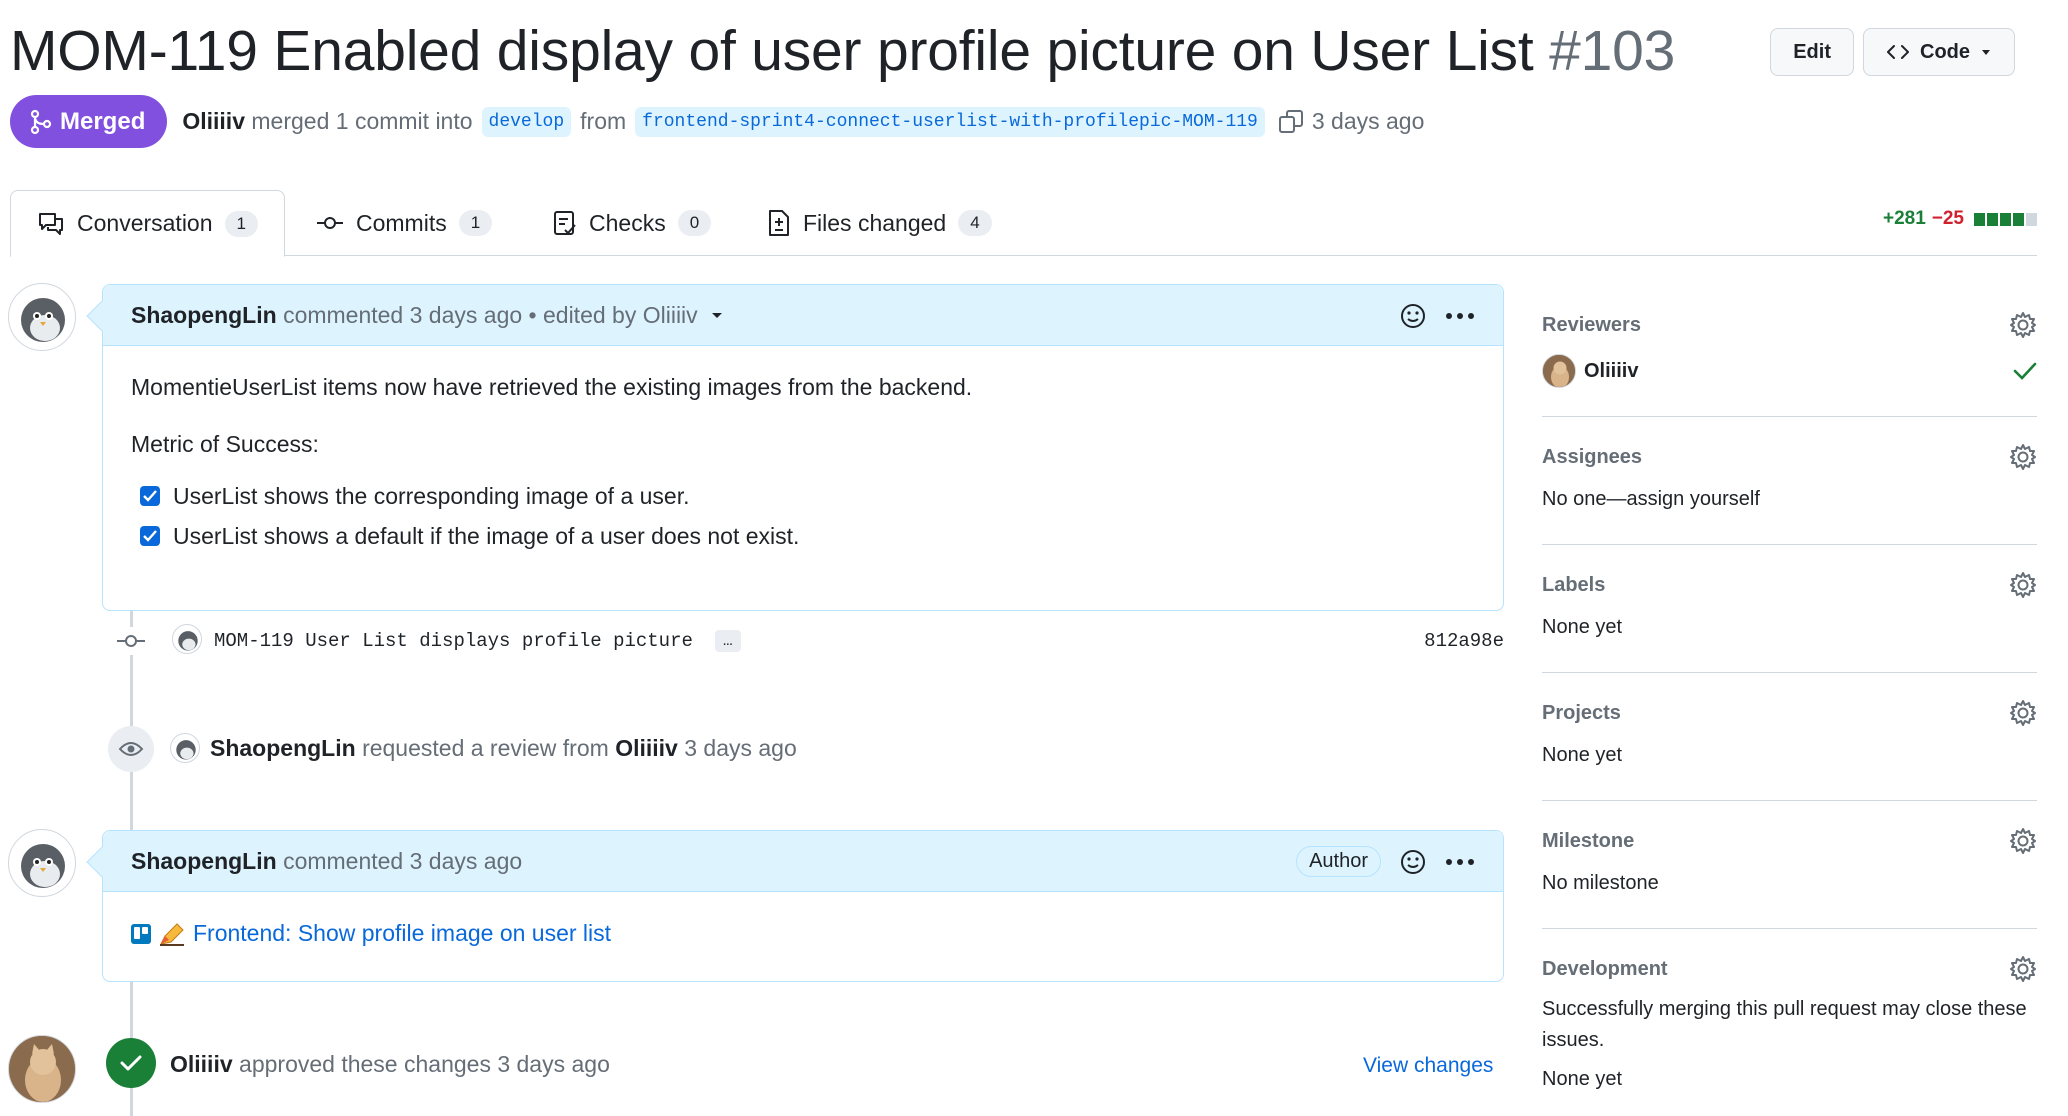  What do you see at coordinates (1574, 584) in the screenshot?
I see `sidebar-heading: Labels` at bounding box center [1574, 584].